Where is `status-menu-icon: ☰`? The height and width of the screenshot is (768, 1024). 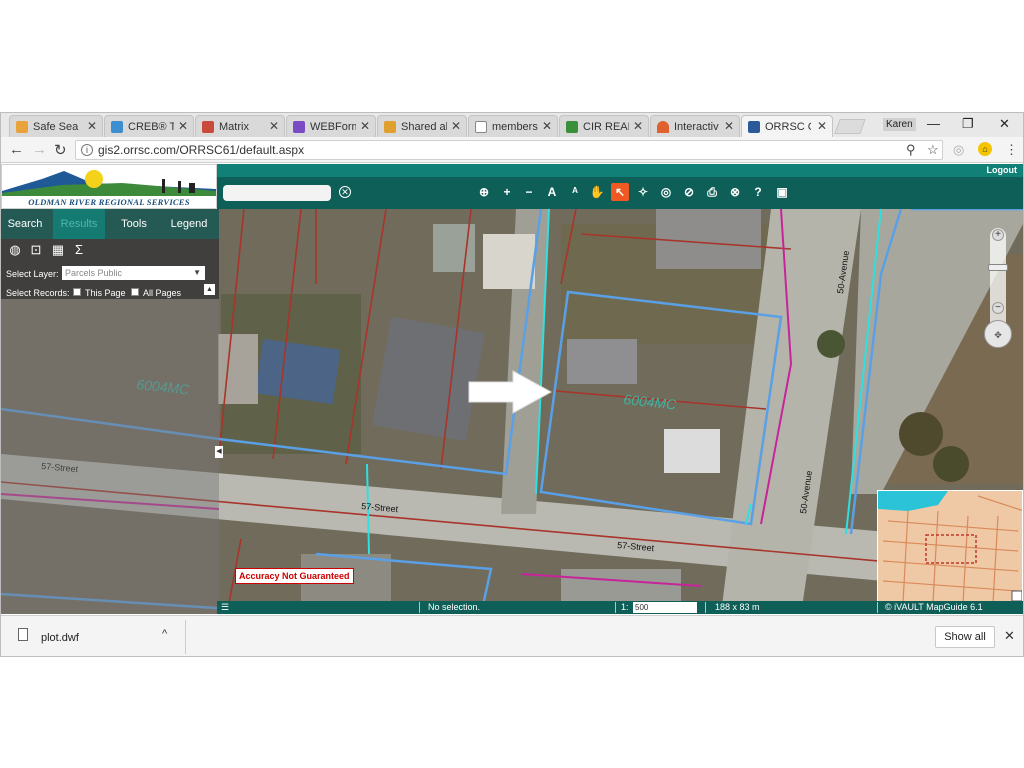 status-menu-icon: ☰ is located at coordinates (225, 607).